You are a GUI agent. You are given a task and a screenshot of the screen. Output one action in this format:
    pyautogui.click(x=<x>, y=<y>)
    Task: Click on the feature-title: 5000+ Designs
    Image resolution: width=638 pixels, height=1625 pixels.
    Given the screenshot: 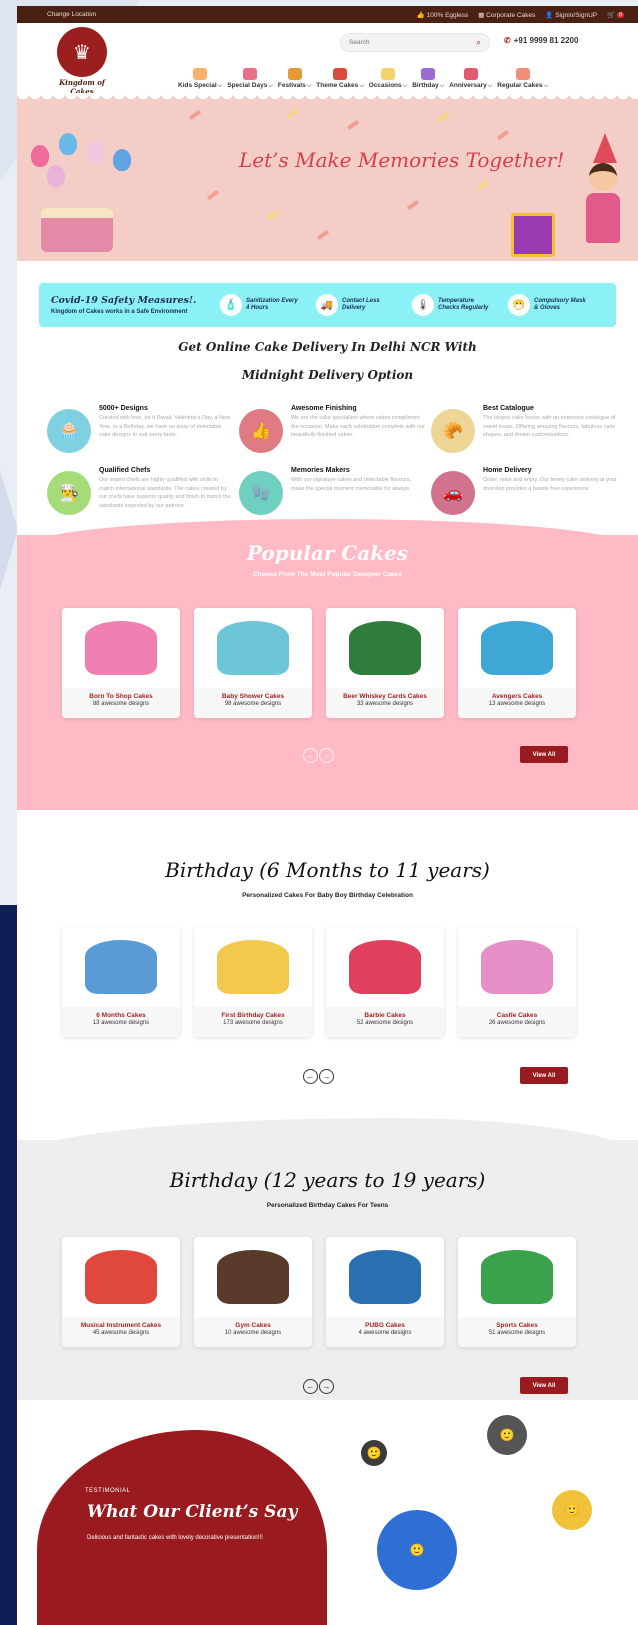 What is the action you would take?
    pyautogui.click(x=123, y=408)
    